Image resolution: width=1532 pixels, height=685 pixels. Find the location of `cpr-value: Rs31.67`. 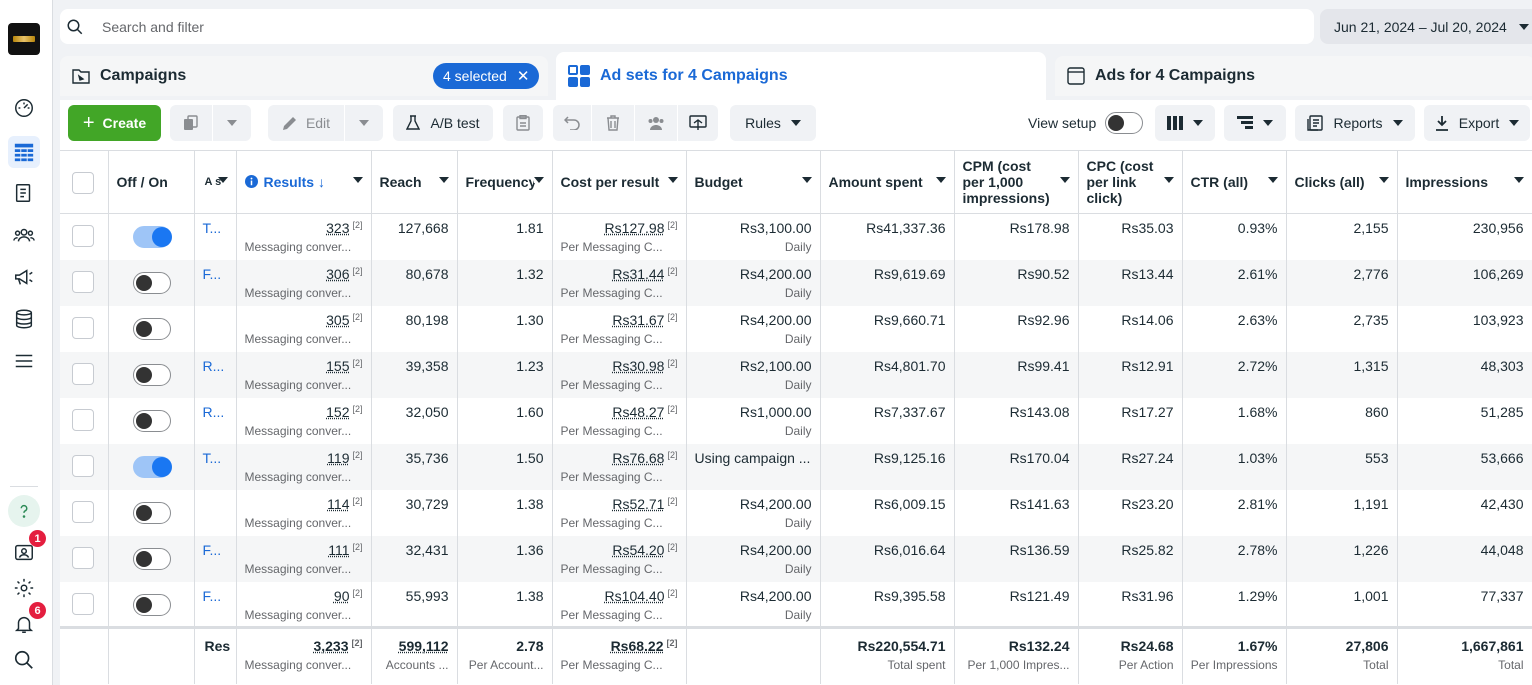

cpr-value: Rs31.67 is located at coordinates (638, 320).